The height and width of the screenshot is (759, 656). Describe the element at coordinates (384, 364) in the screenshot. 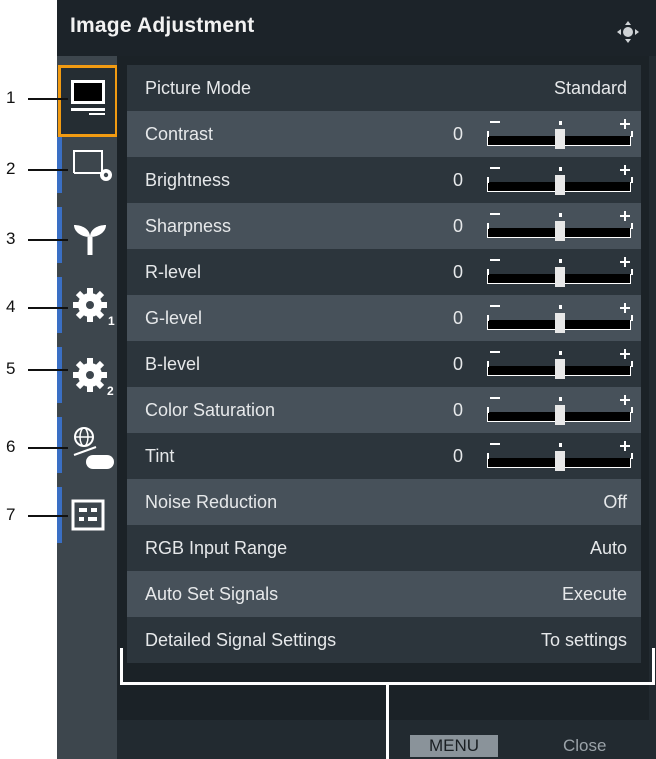

I see `row-b-level: B-level 0` at that location.